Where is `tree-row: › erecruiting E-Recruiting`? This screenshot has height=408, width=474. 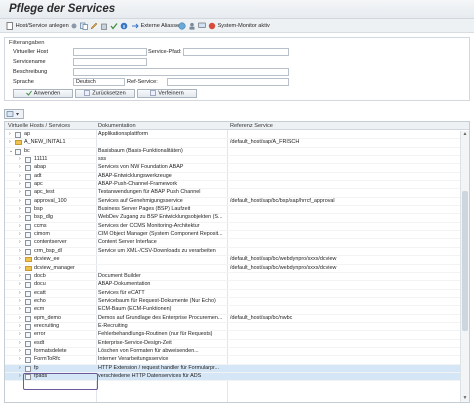
tree-row: › erecruiting E-Recruiting is located at coordinates (233, 327).